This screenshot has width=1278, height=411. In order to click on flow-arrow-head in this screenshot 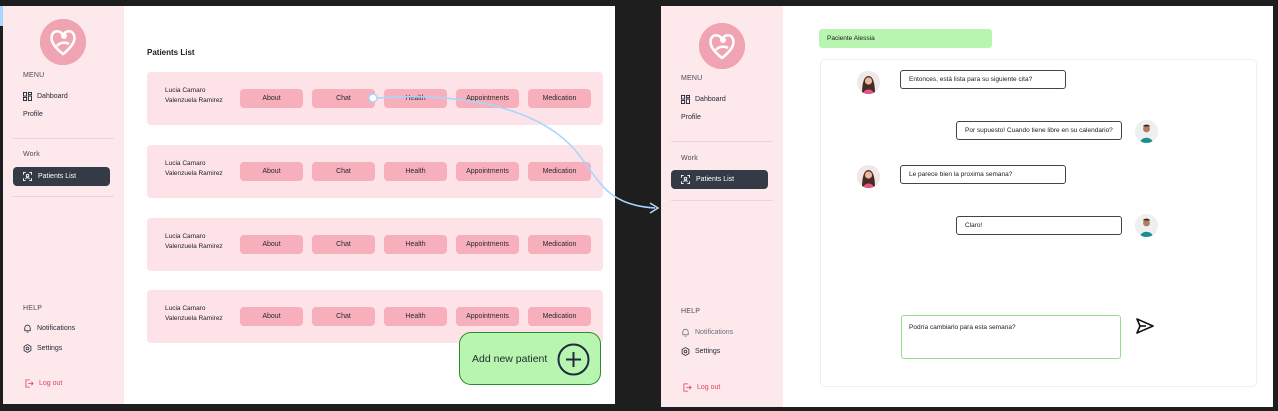, I will do `click(654, 208)`.